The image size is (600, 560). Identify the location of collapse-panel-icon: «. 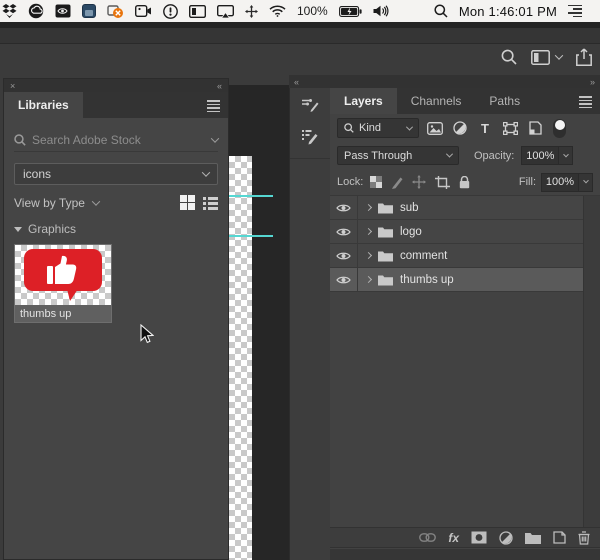
(219, 86).